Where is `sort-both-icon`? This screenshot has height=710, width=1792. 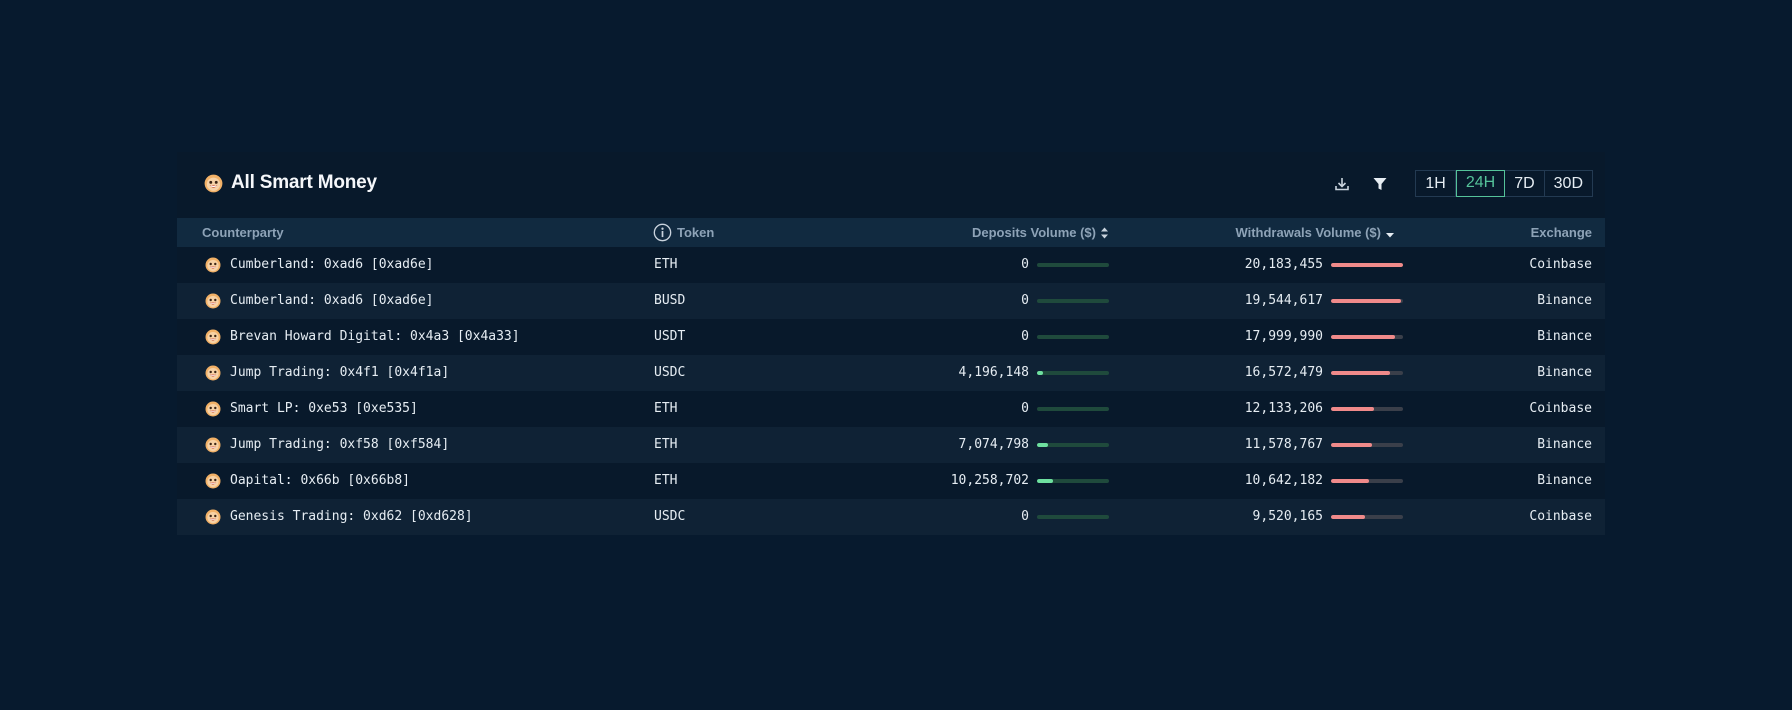
sort-both-icon is located at coordinates (1104, 233).